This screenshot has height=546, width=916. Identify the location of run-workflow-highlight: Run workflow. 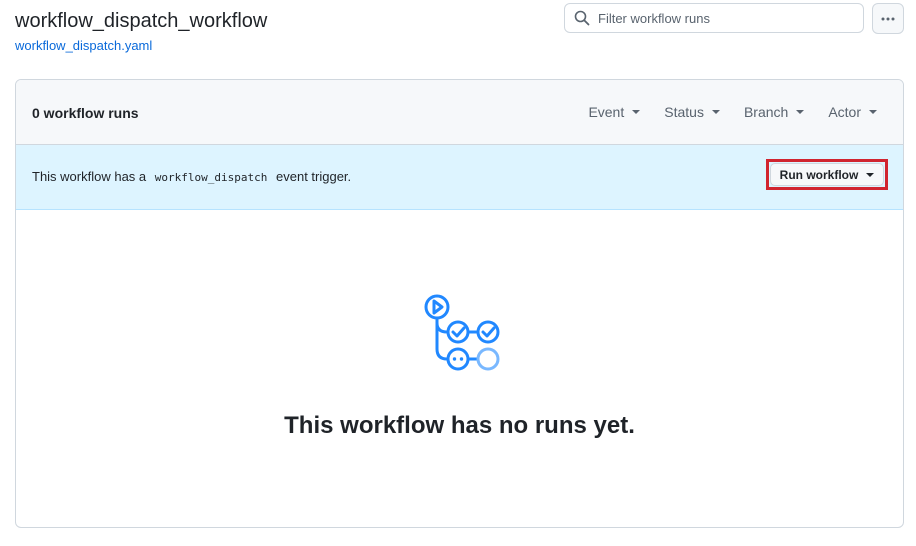
(827, 174).